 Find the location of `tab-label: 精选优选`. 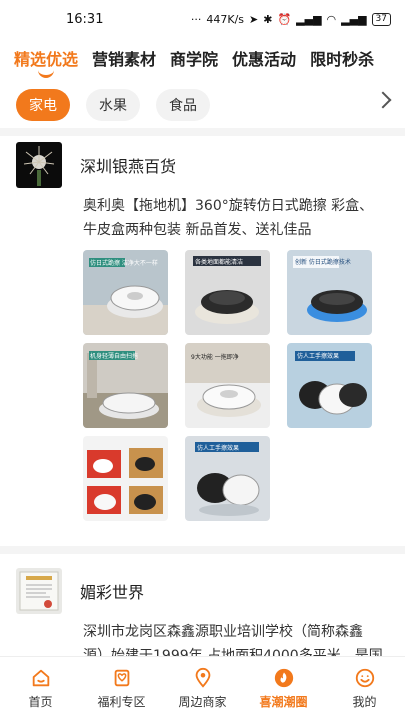

tab-label: 精选优选 is located at coordinates (46, 59).